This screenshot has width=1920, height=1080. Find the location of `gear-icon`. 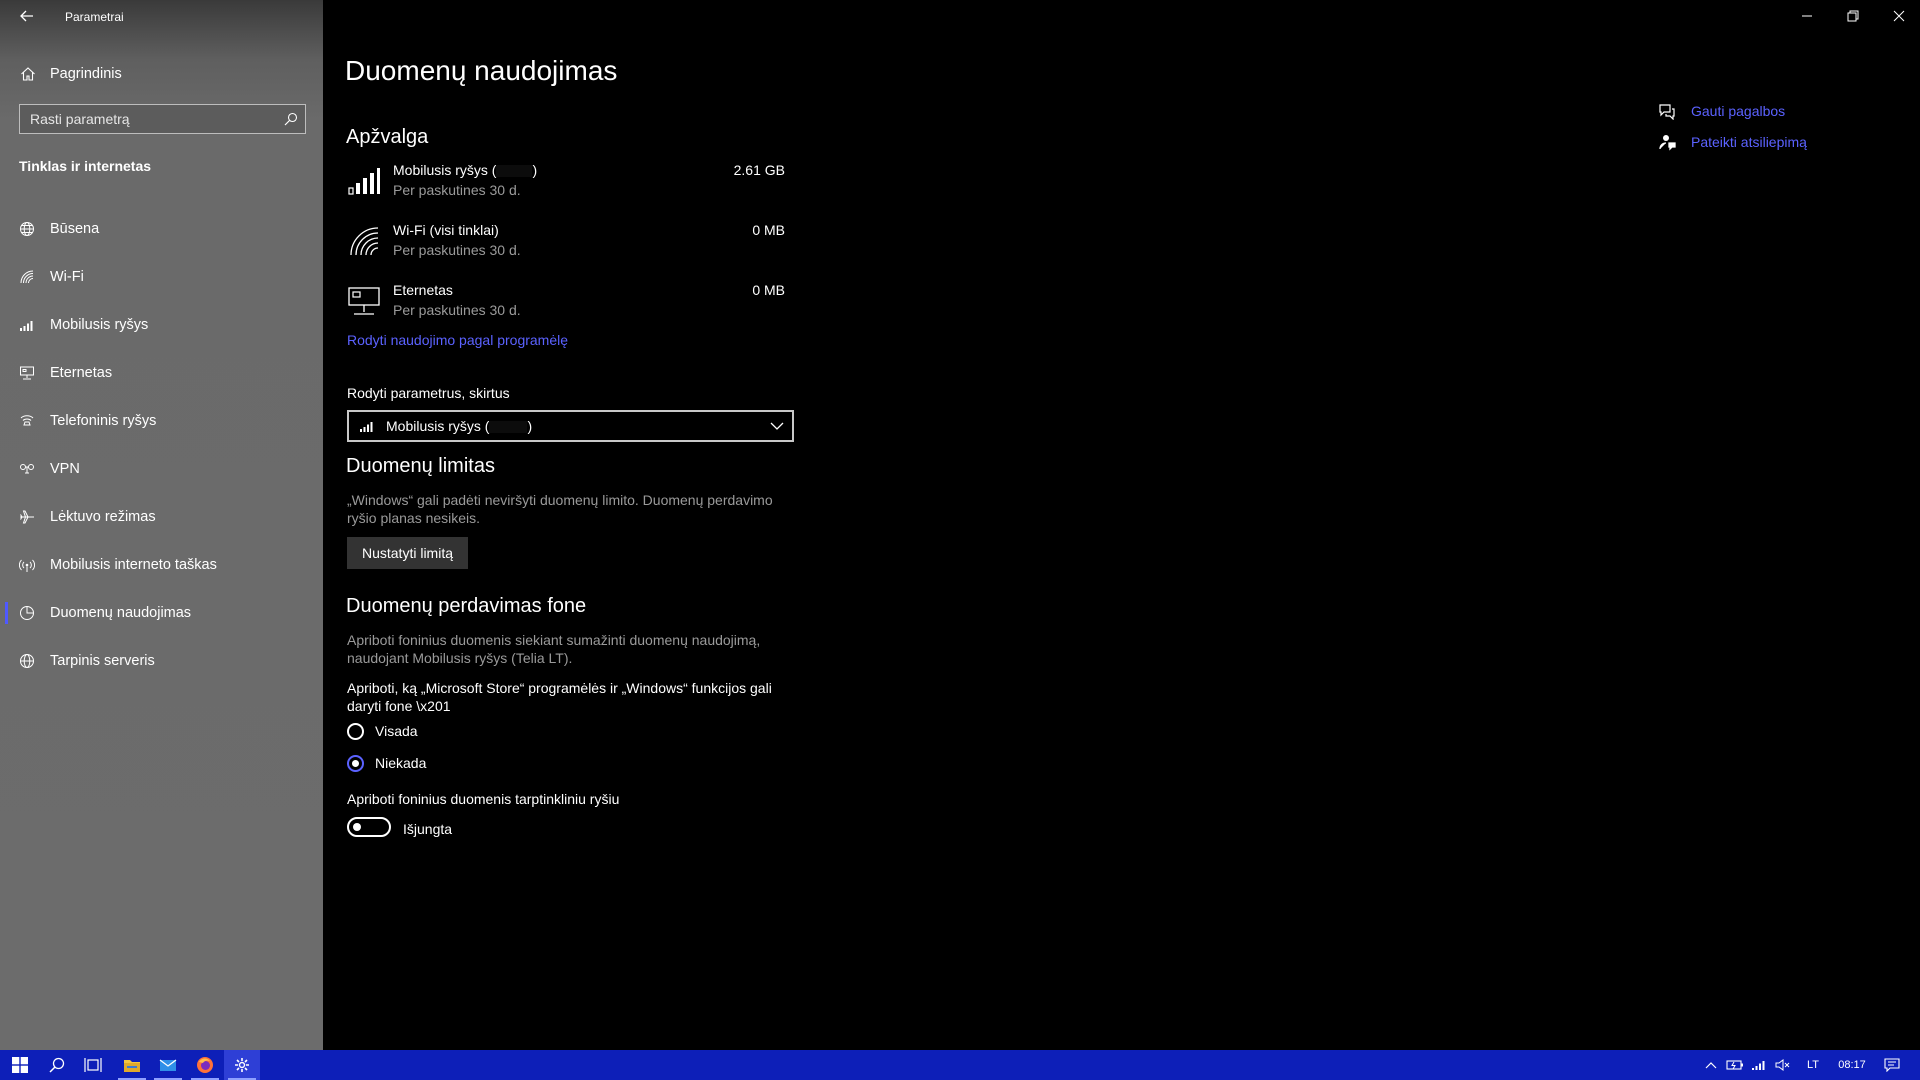

gear-icon is located at coordinates (242, 1065).